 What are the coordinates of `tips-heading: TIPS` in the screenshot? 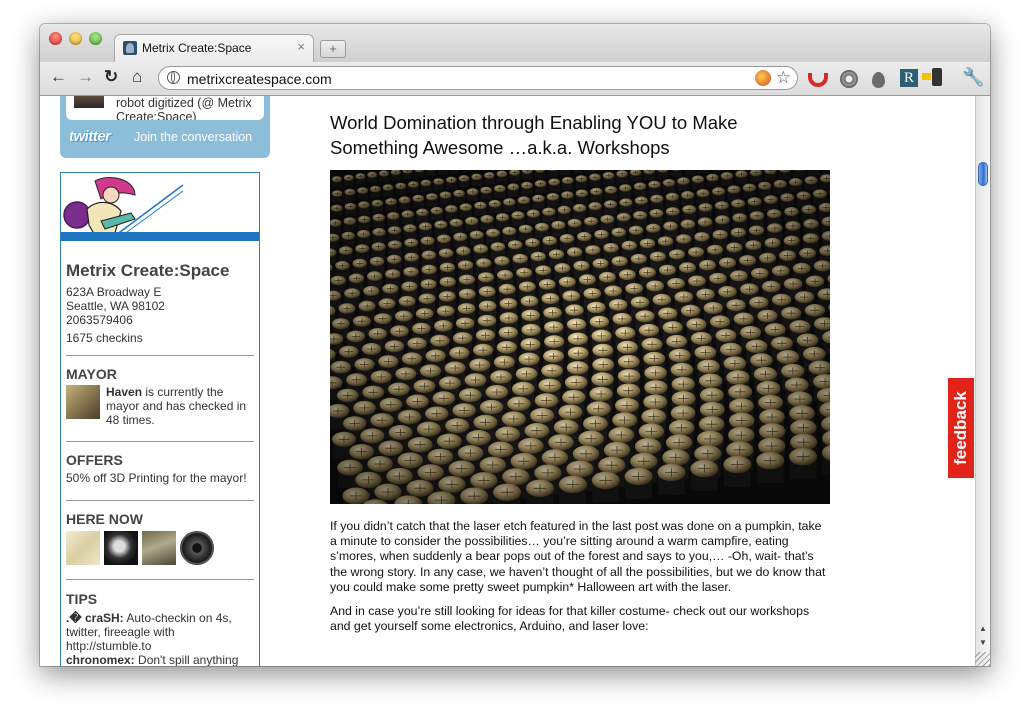 It's located at (82, 599).